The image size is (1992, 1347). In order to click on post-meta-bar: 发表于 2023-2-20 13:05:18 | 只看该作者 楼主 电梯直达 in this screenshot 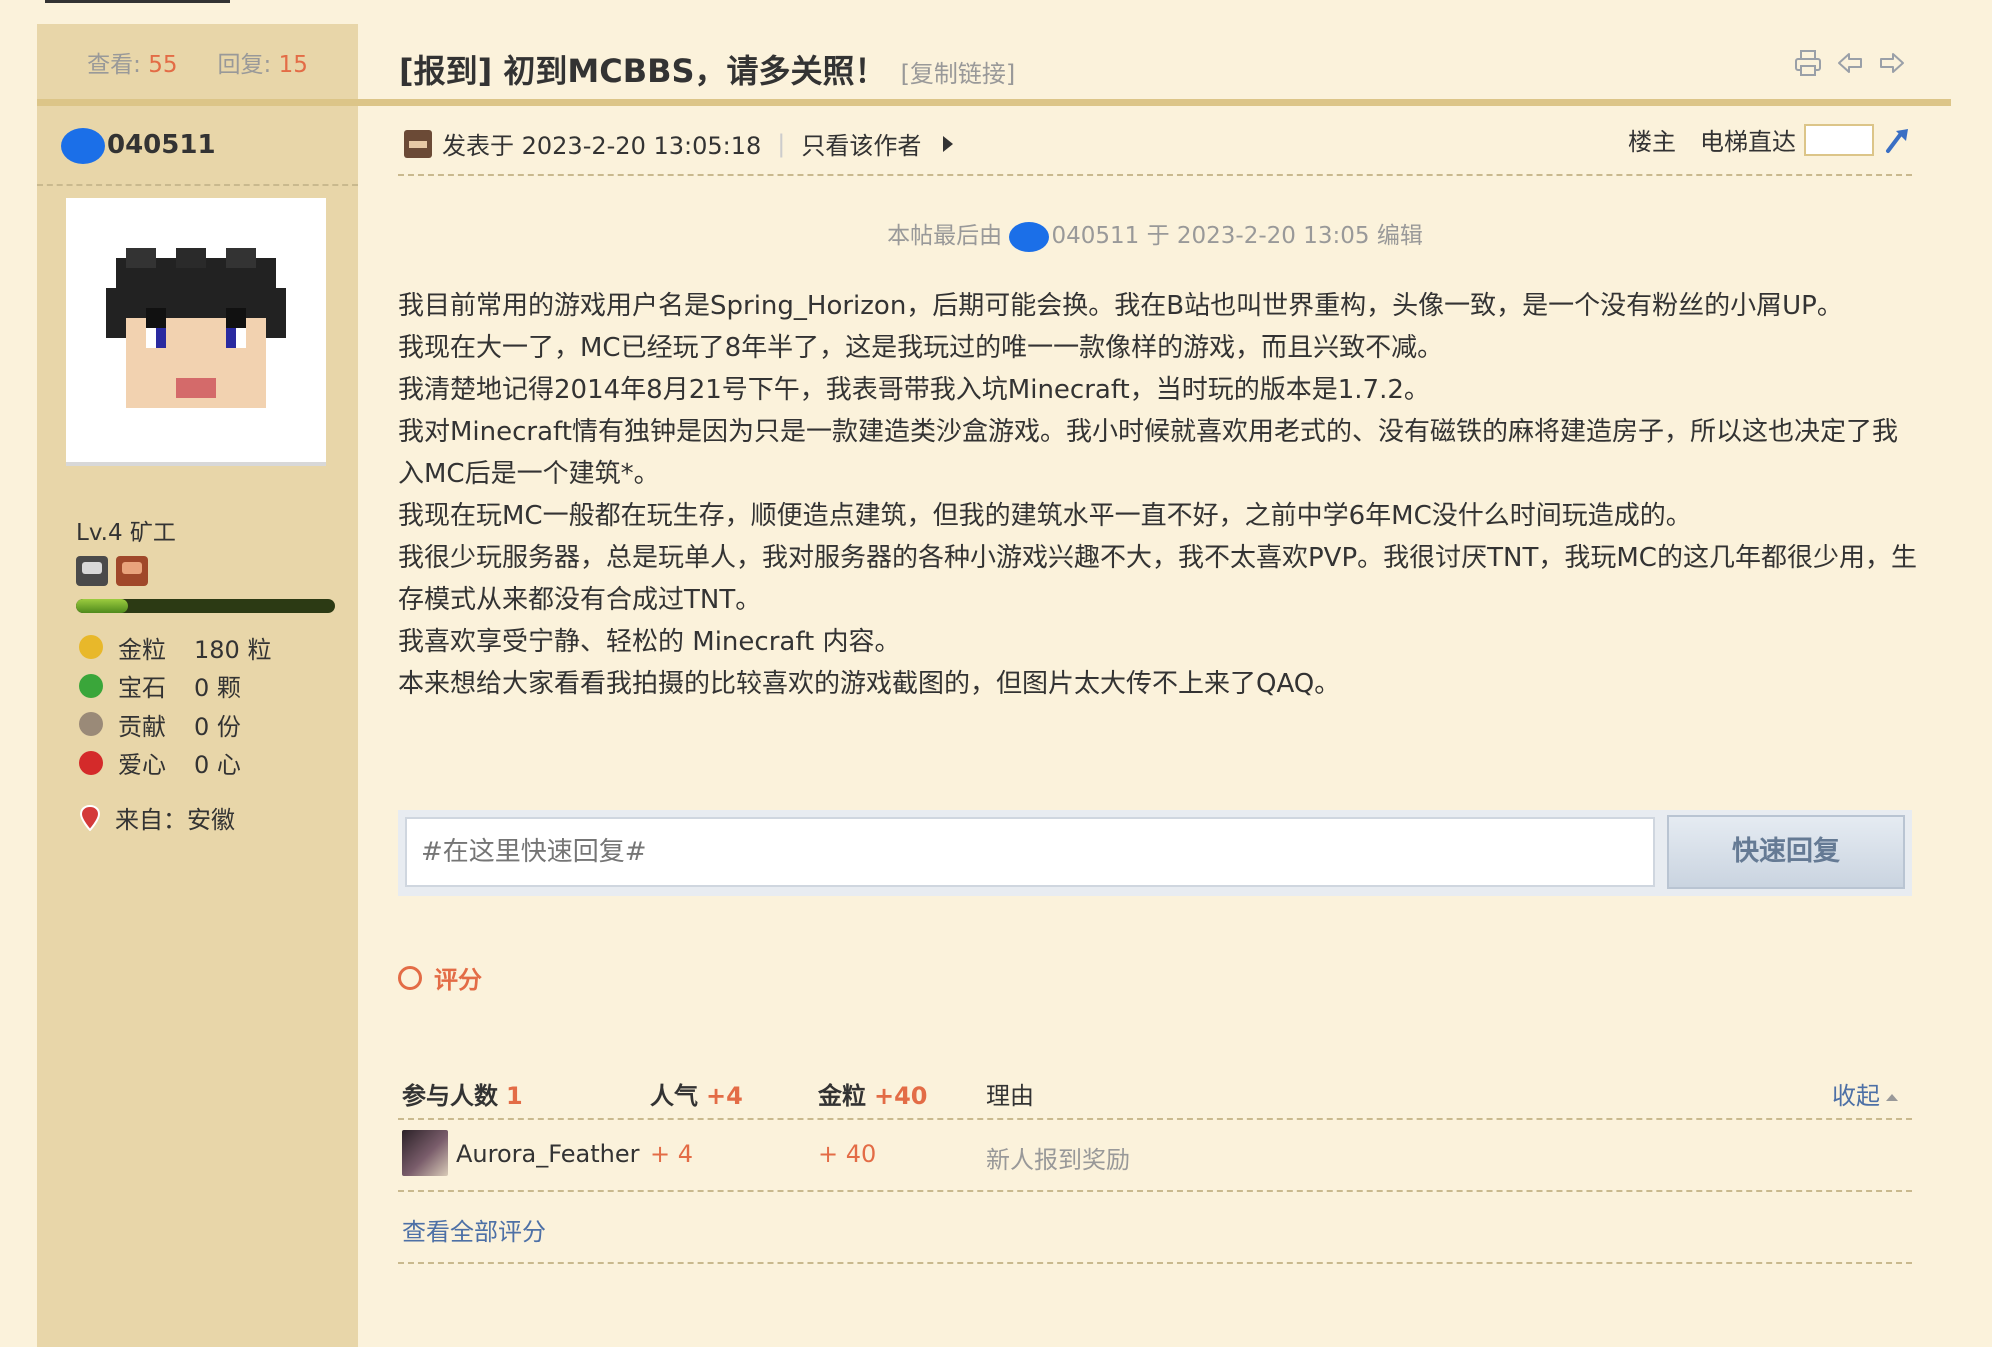, I will do `click(1155, 144)`.